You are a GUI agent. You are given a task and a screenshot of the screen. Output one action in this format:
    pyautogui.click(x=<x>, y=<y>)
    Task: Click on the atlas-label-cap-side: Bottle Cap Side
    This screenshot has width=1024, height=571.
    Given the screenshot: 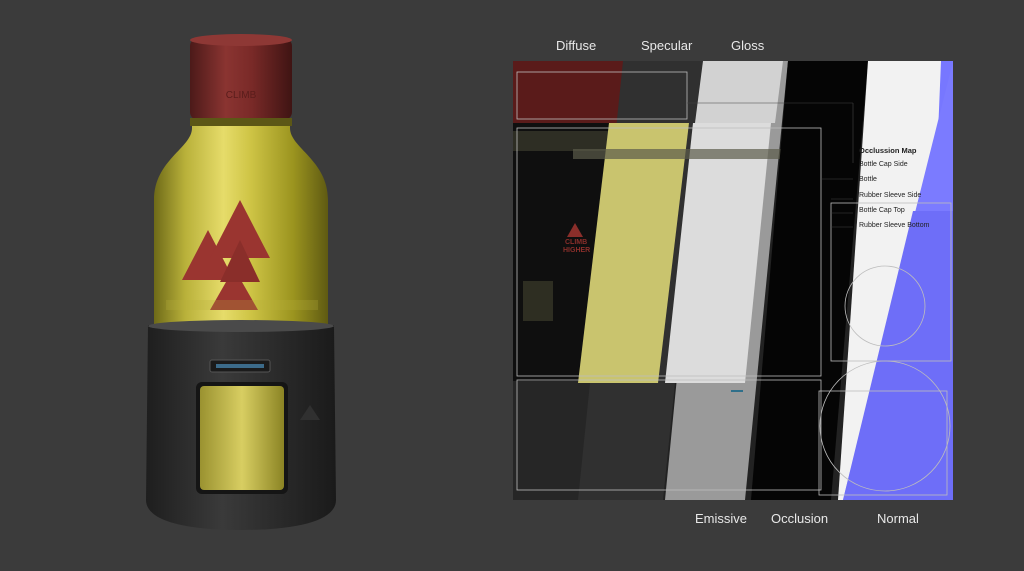 What is the action you would take?
    pyautogui.click(x=883, y=164)
    